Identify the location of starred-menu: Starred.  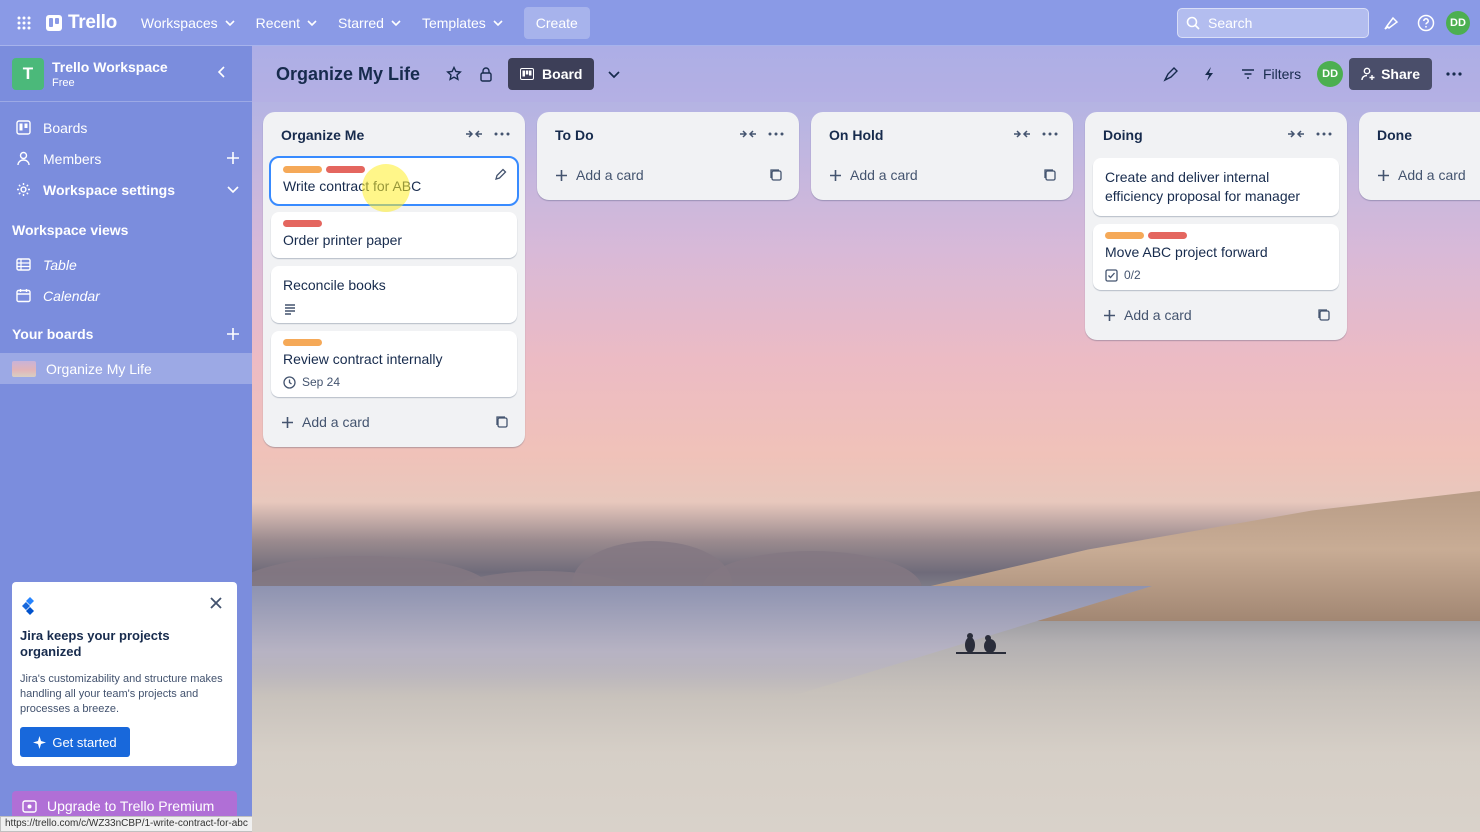
(370, 23).